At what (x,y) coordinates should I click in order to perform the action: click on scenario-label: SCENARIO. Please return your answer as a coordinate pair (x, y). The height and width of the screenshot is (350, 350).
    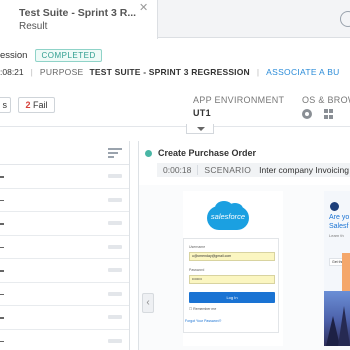
    Looking at the image, I should click on (228, 170).